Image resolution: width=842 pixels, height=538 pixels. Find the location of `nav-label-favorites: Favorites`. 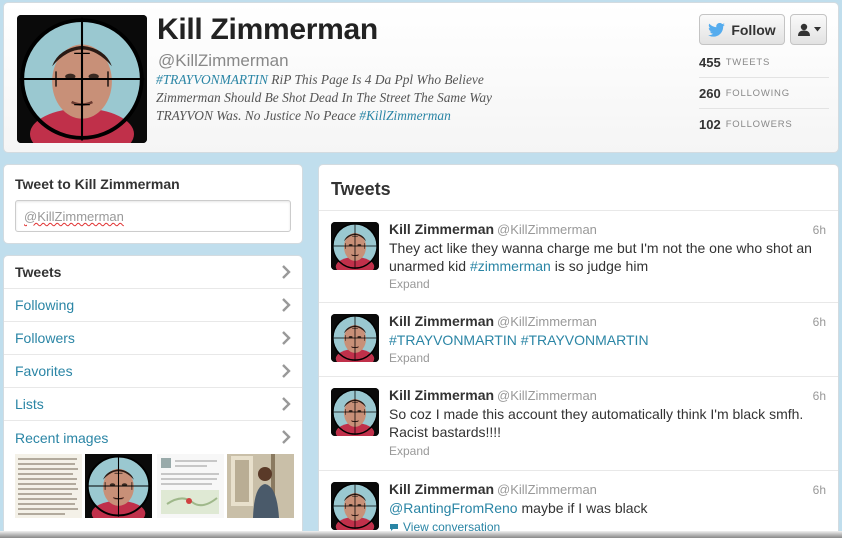

nav-label-favorites: Favorites is located at coordinates (44, 371).